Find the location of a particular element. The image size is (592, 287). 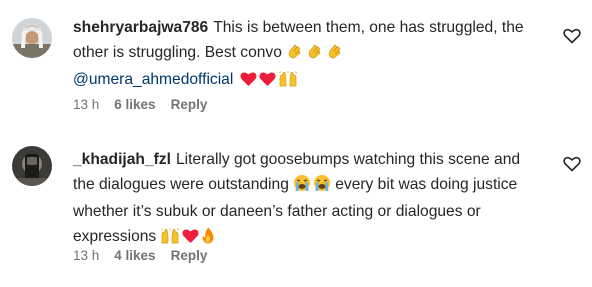

comment-meta: 13 h 6 likes Reply is located at coordinates (140, 104).